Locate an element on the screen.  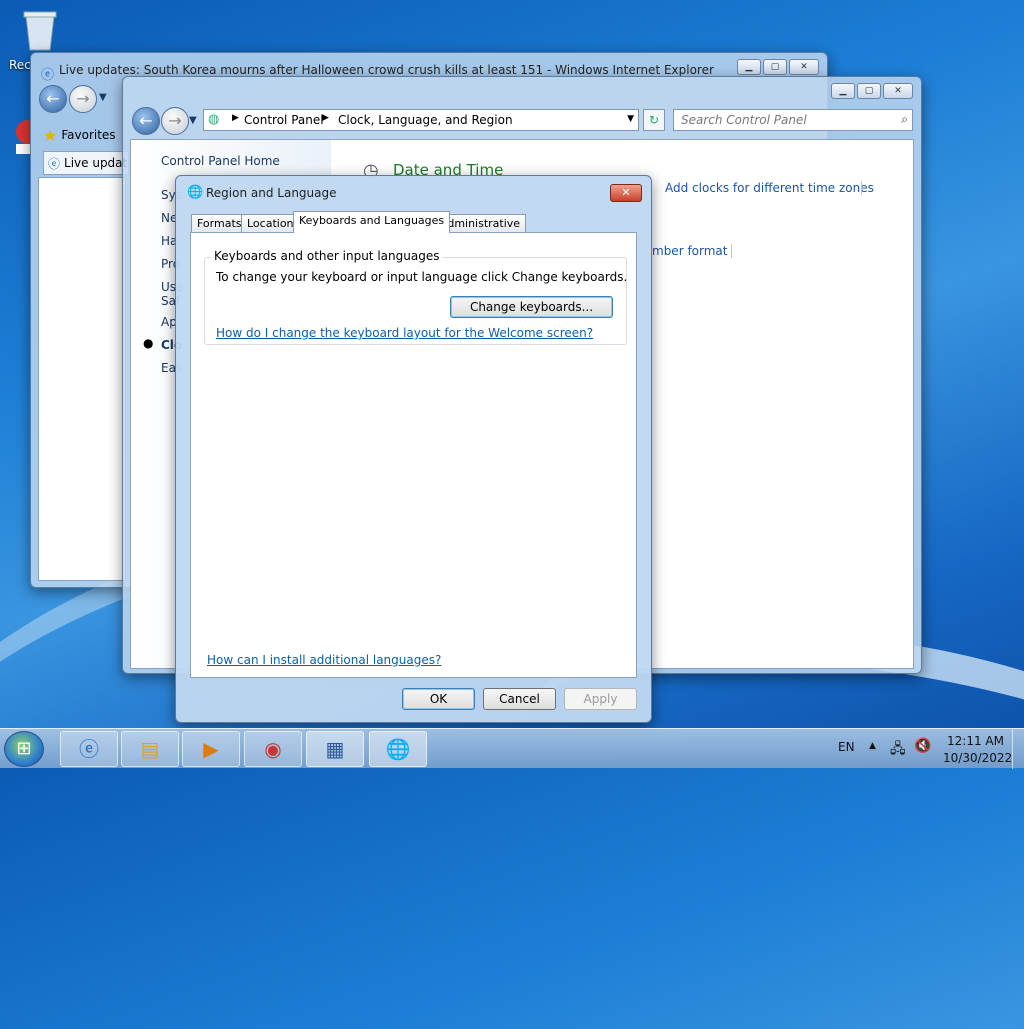
search-input: Search Control Panel ⌕ is located at coordinates (793, 120).